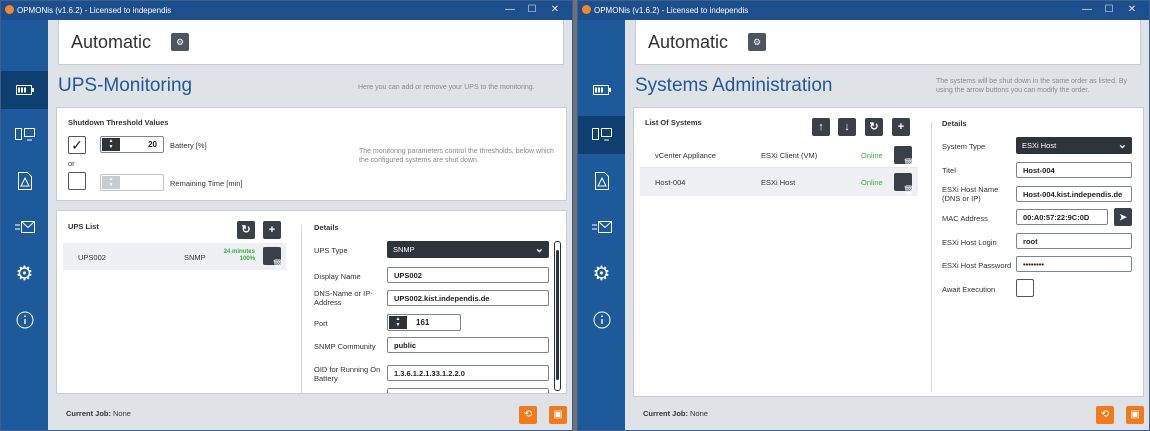  I want to click on next-field, so click(468, 390).